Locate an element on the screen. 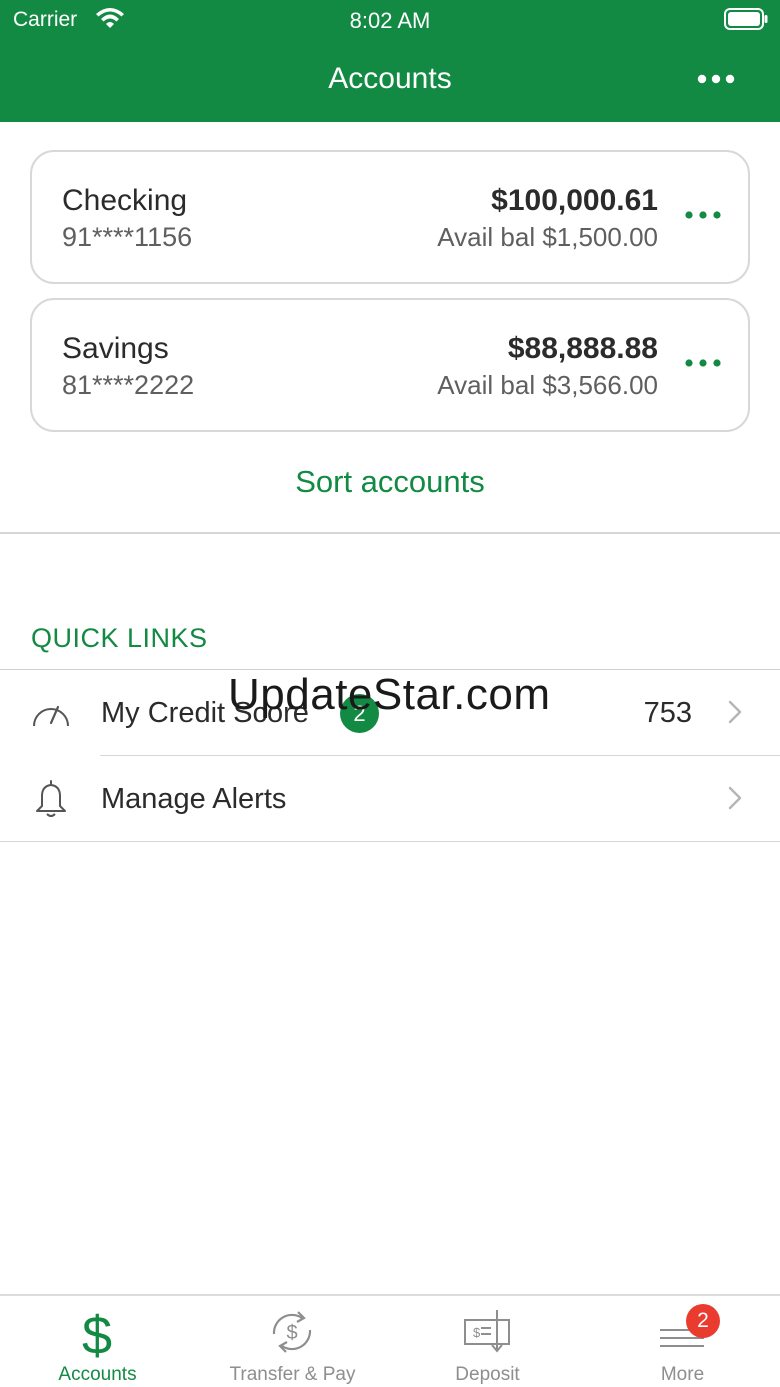 The width and height of the screenshot is (780, 1387). quick-links-heading: QUICK LINKS is located at coordinates (119, 638).